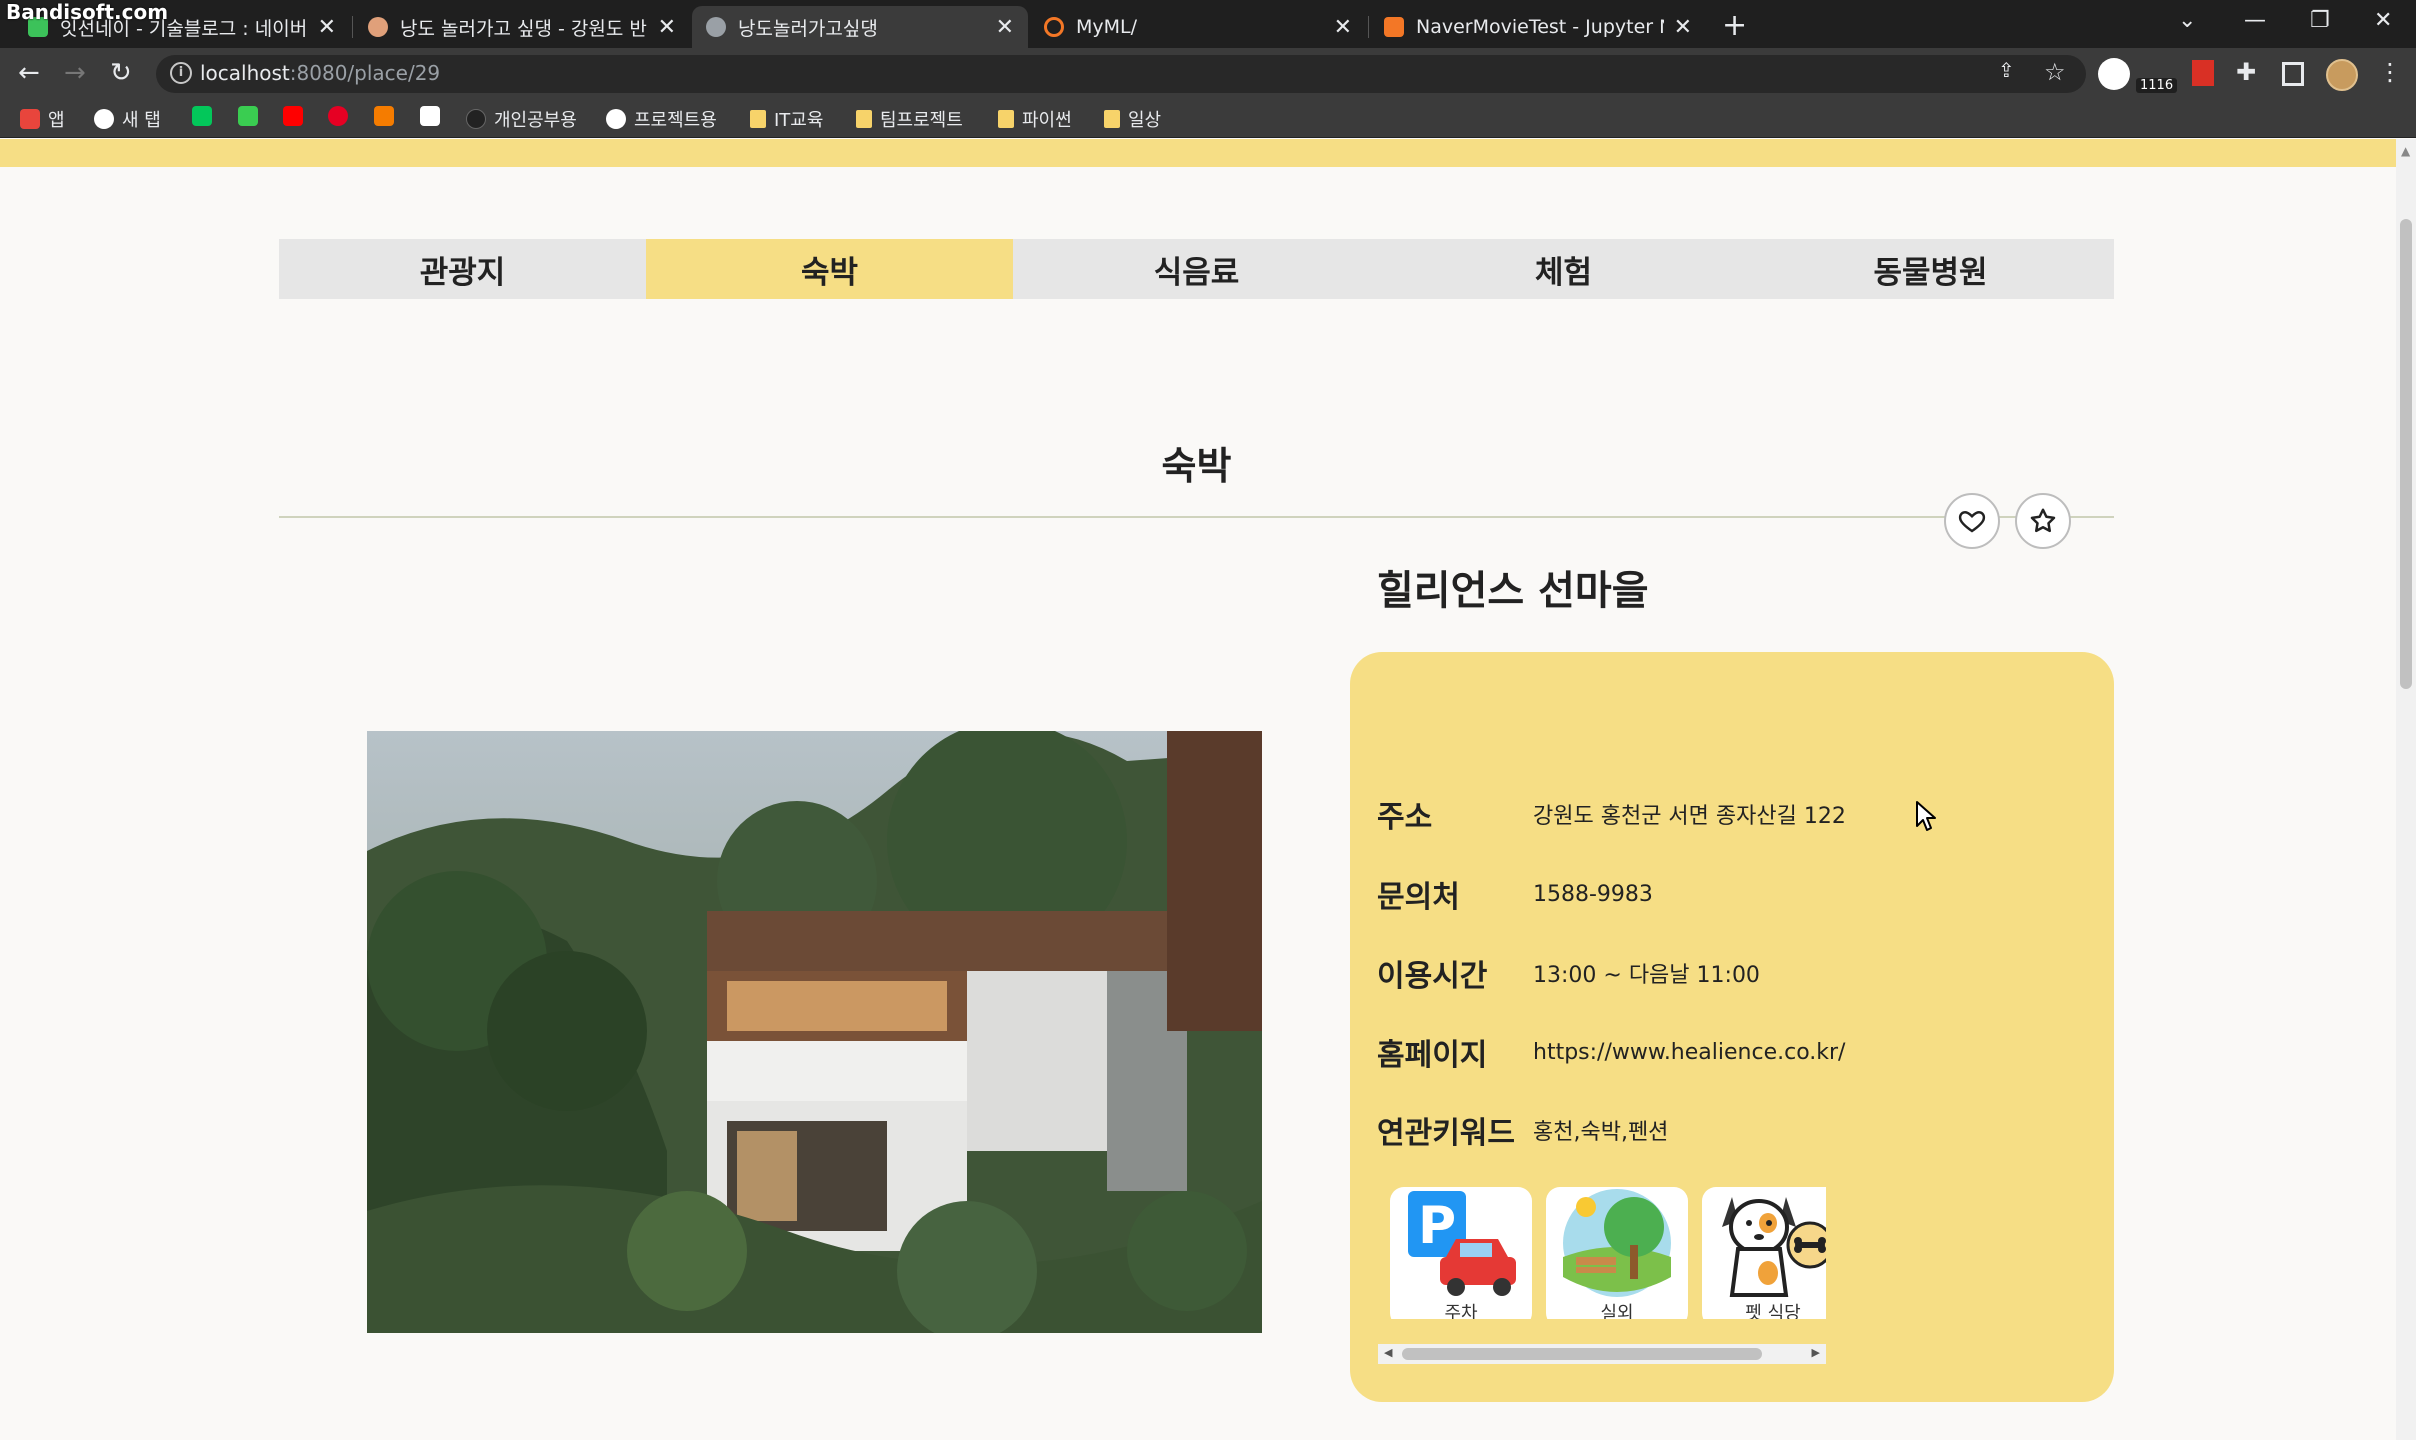  I want to click on info-row-keywords: 연관키워드 홍천,숙박,펜션, so click(1522, 1130).